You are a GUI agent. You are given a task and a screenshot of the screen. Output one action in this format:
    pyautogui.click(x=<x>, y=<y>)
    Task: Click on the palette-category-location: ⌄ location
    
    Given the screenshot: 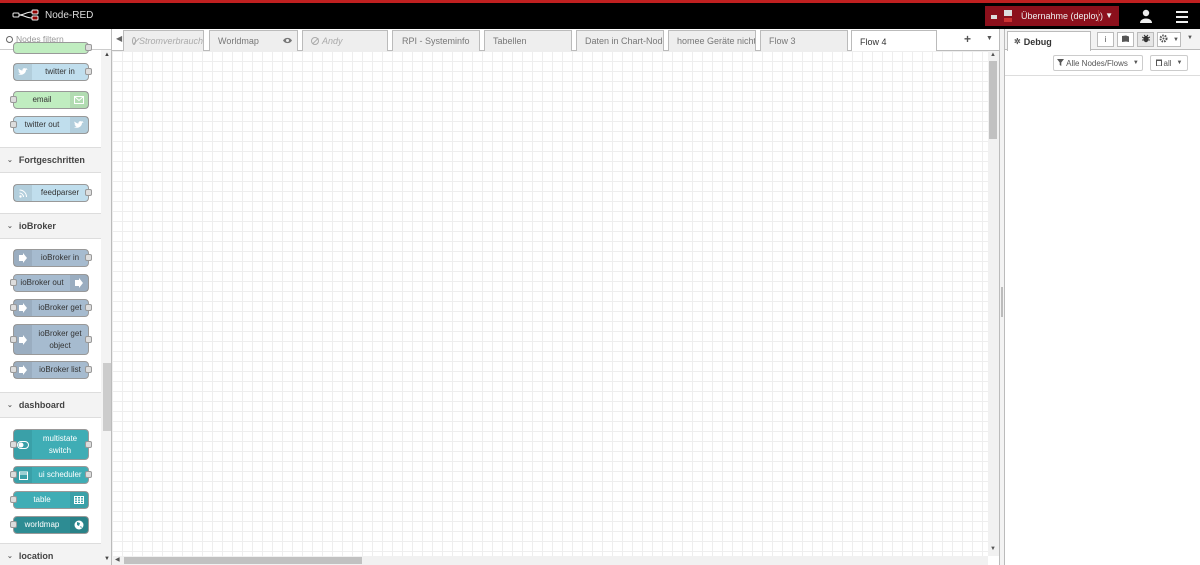 What is the action you would take?
    pyautogui.click(x=50, y=554)
    